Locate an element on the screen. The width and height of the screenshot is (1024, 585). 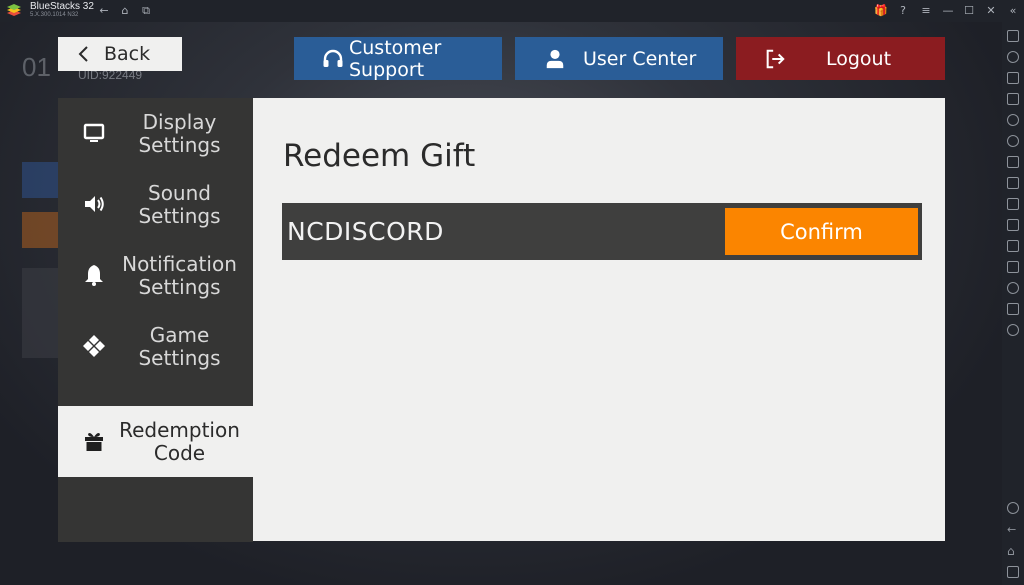
bell-icon is located at coordinates (94, 275).